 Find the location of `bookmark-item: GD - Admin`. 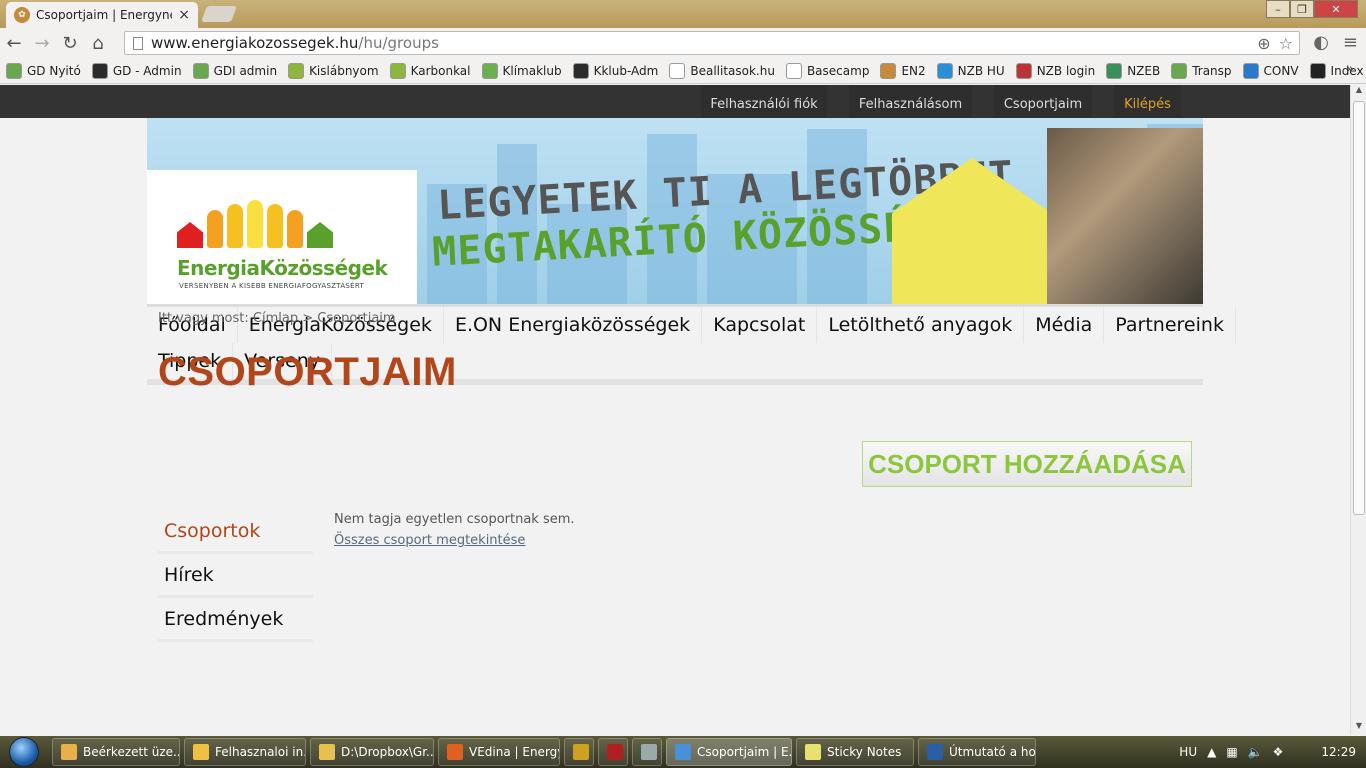

bookmark-item: GD - Admin is located at coordinates (136, 70).